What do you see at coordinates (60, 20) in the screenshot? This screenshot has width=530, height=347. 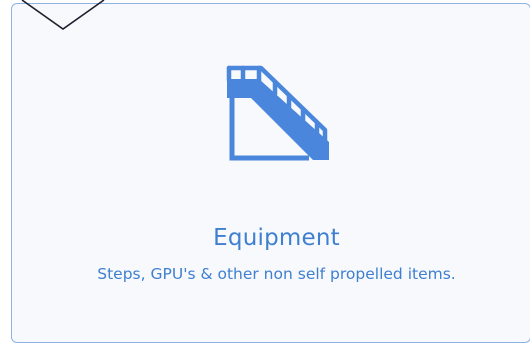 I see `chevron-down-icon` at bounding box center [60, 20].